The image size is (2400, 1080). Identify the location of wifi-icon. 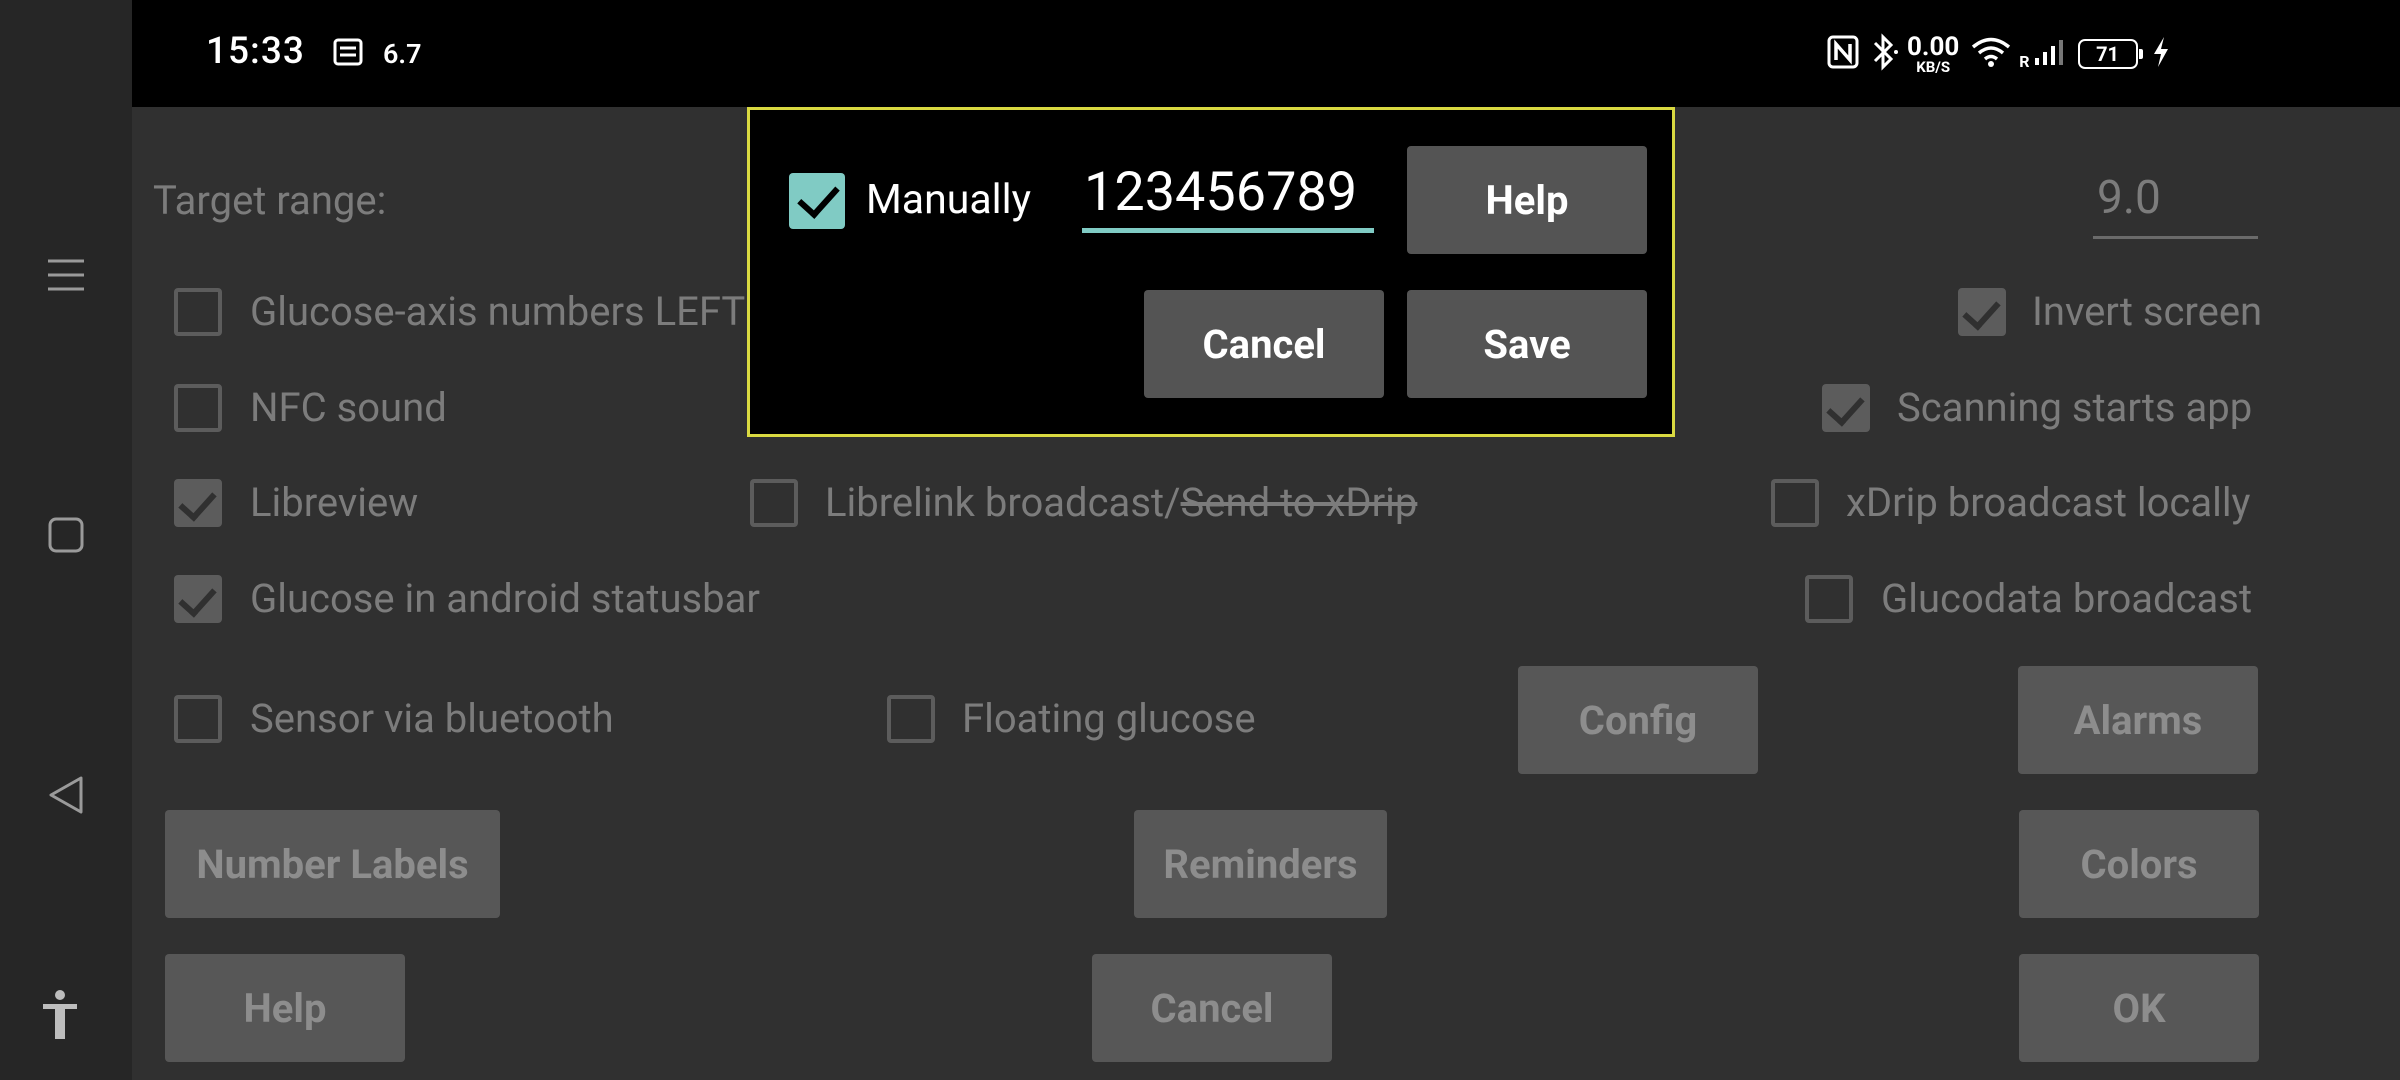
(1991, 54).